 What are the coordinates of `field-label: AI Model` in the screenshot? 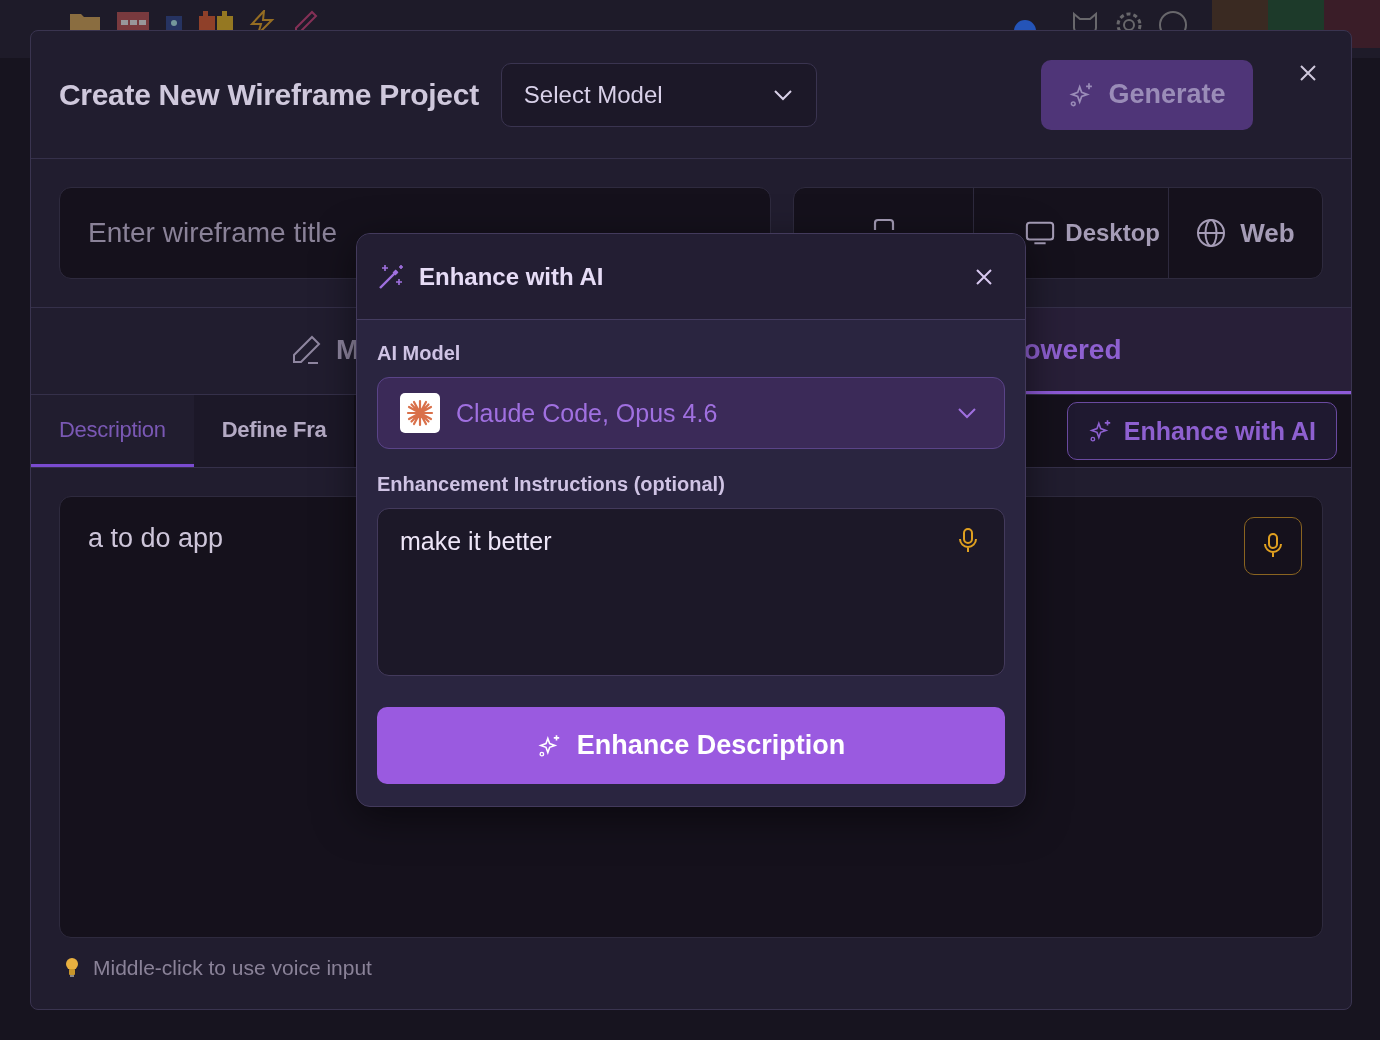 It's located at (419, 353).